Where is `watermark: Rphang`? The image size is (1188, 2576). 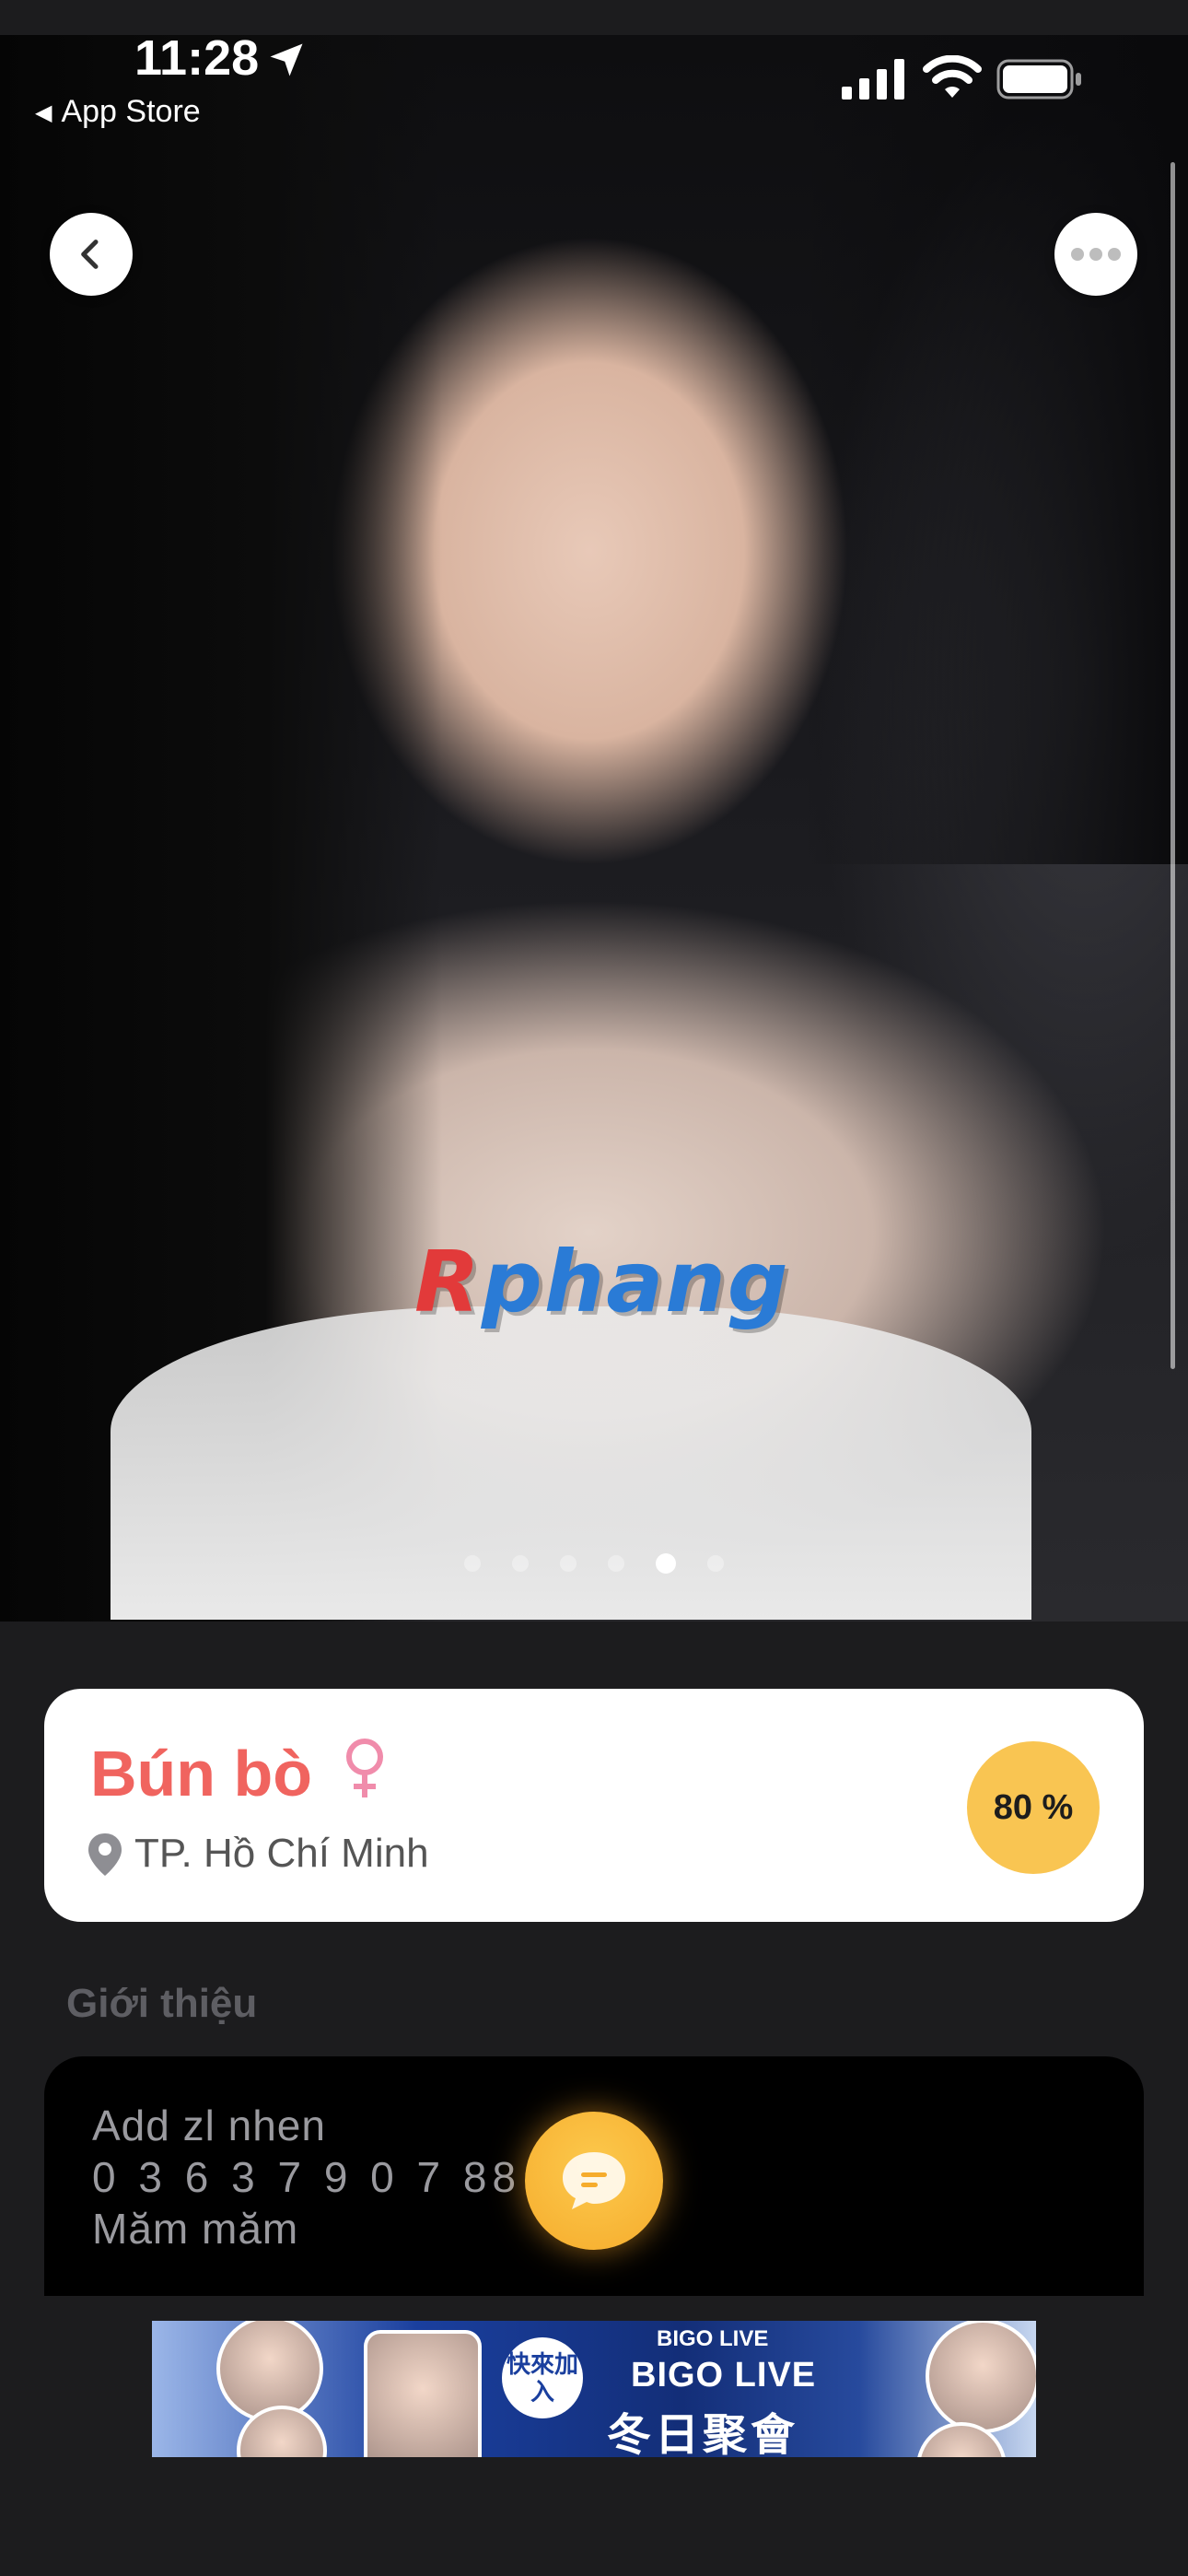
watermark: Rphang is located at coordinates (602, 1282).